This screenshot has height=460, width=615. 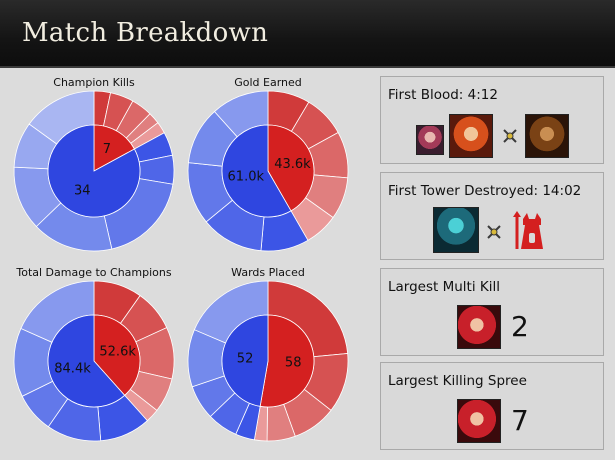 I want to click on red-team-value-label: 58, so click(x=293, y=363).